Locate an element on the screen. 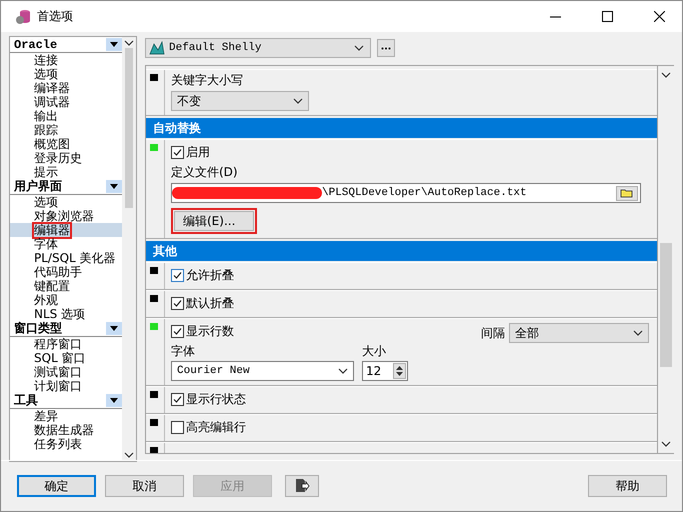 This screenshot has width=683, height=512. sidebar-item: 外观 is located at coordinates (66, 300).